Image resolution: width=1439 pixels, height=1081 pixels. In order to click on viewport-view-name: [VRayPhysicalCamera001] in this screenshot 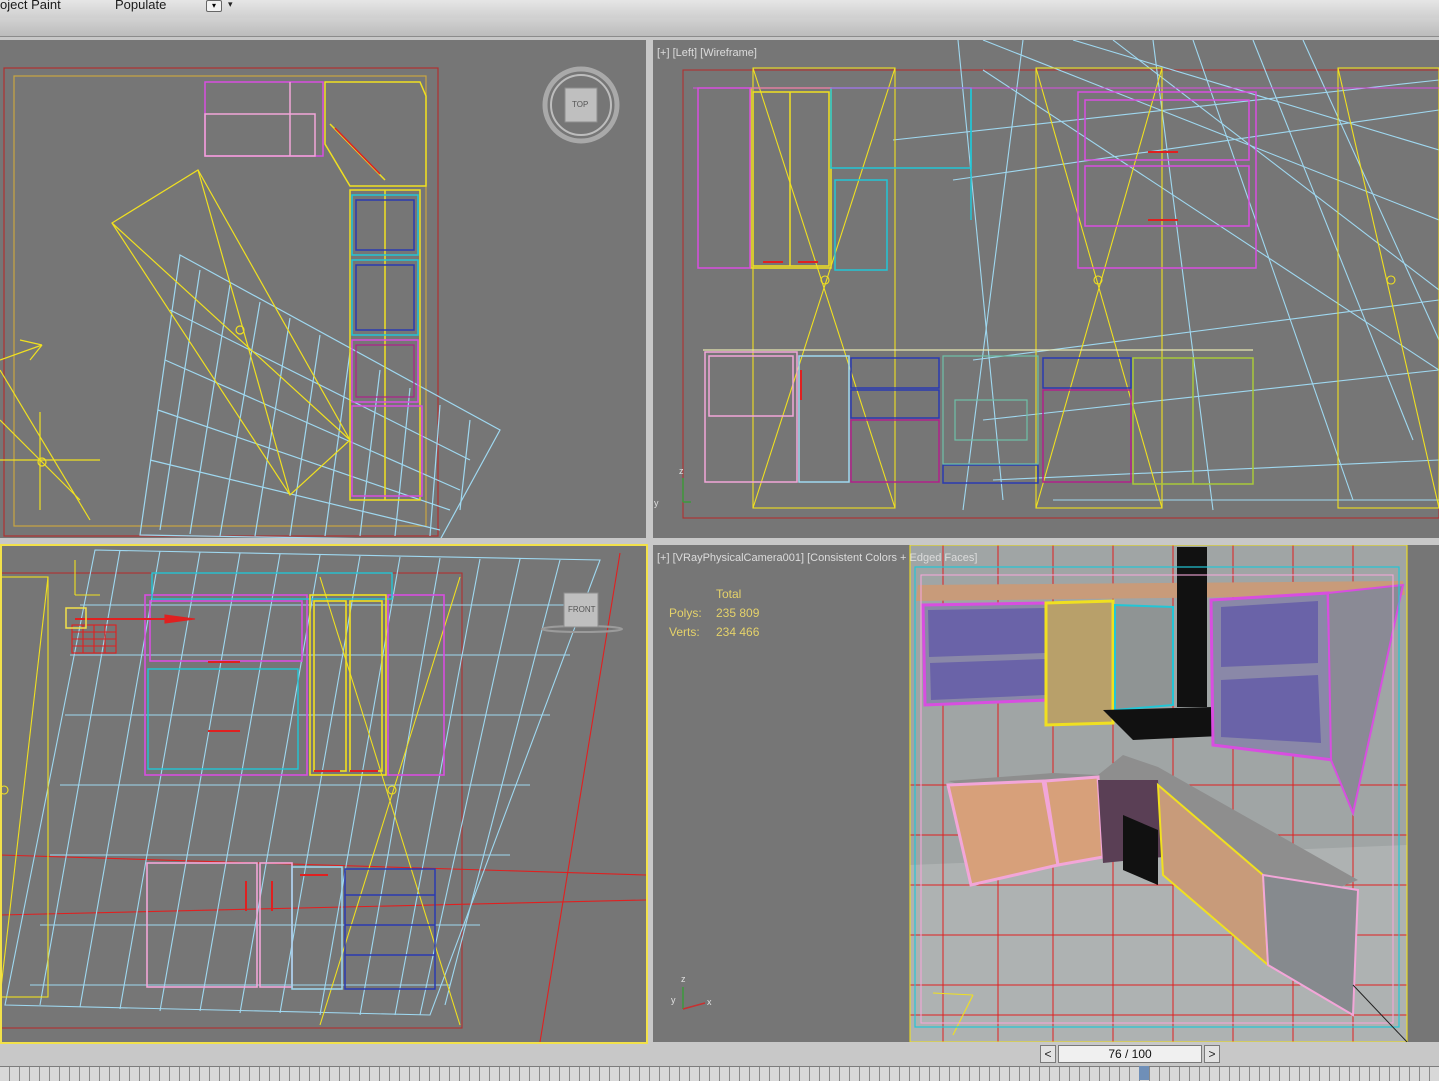, I will do `click(738, 558)`.